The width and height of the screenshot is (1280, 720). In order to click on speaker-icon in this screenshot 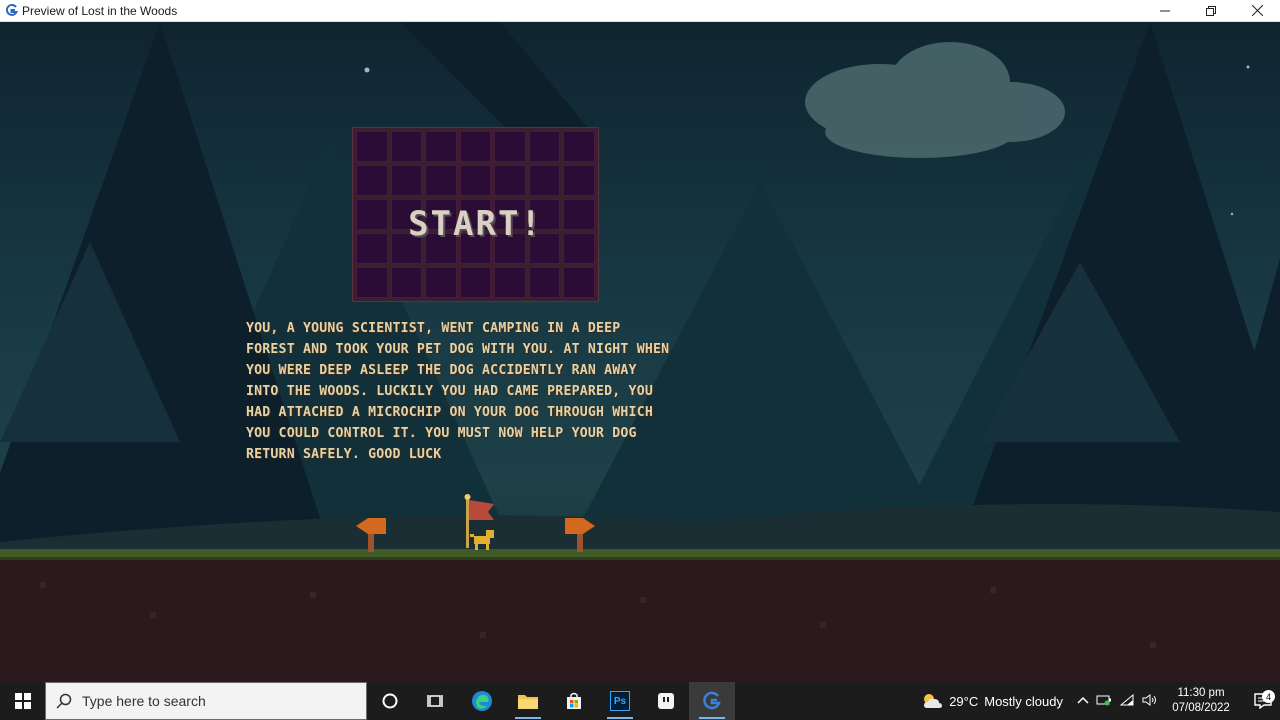, I will do `click(1150, 701)`.